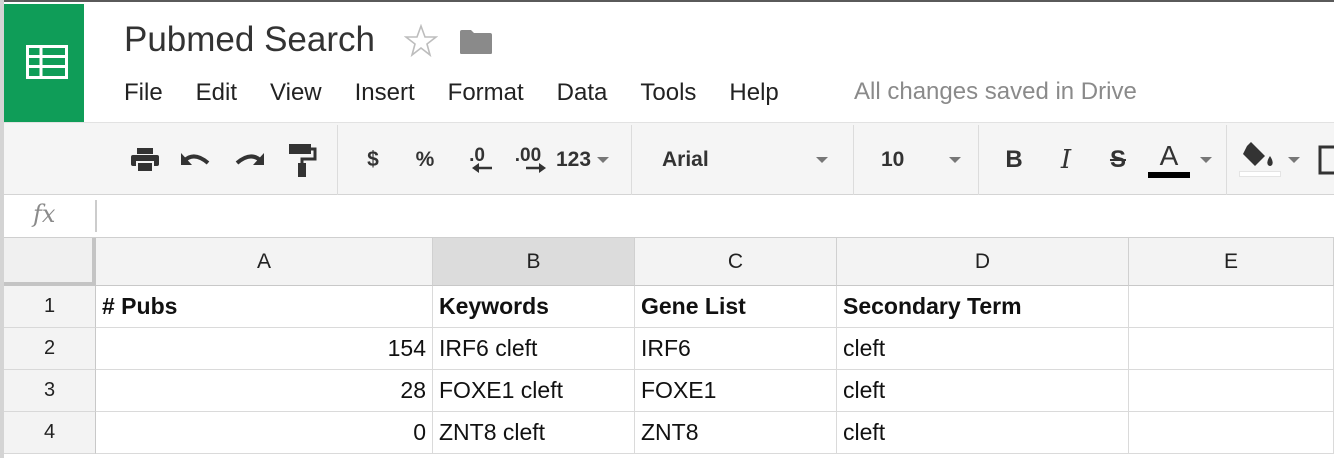  I want to click on redo-icon, so click(249, 158).